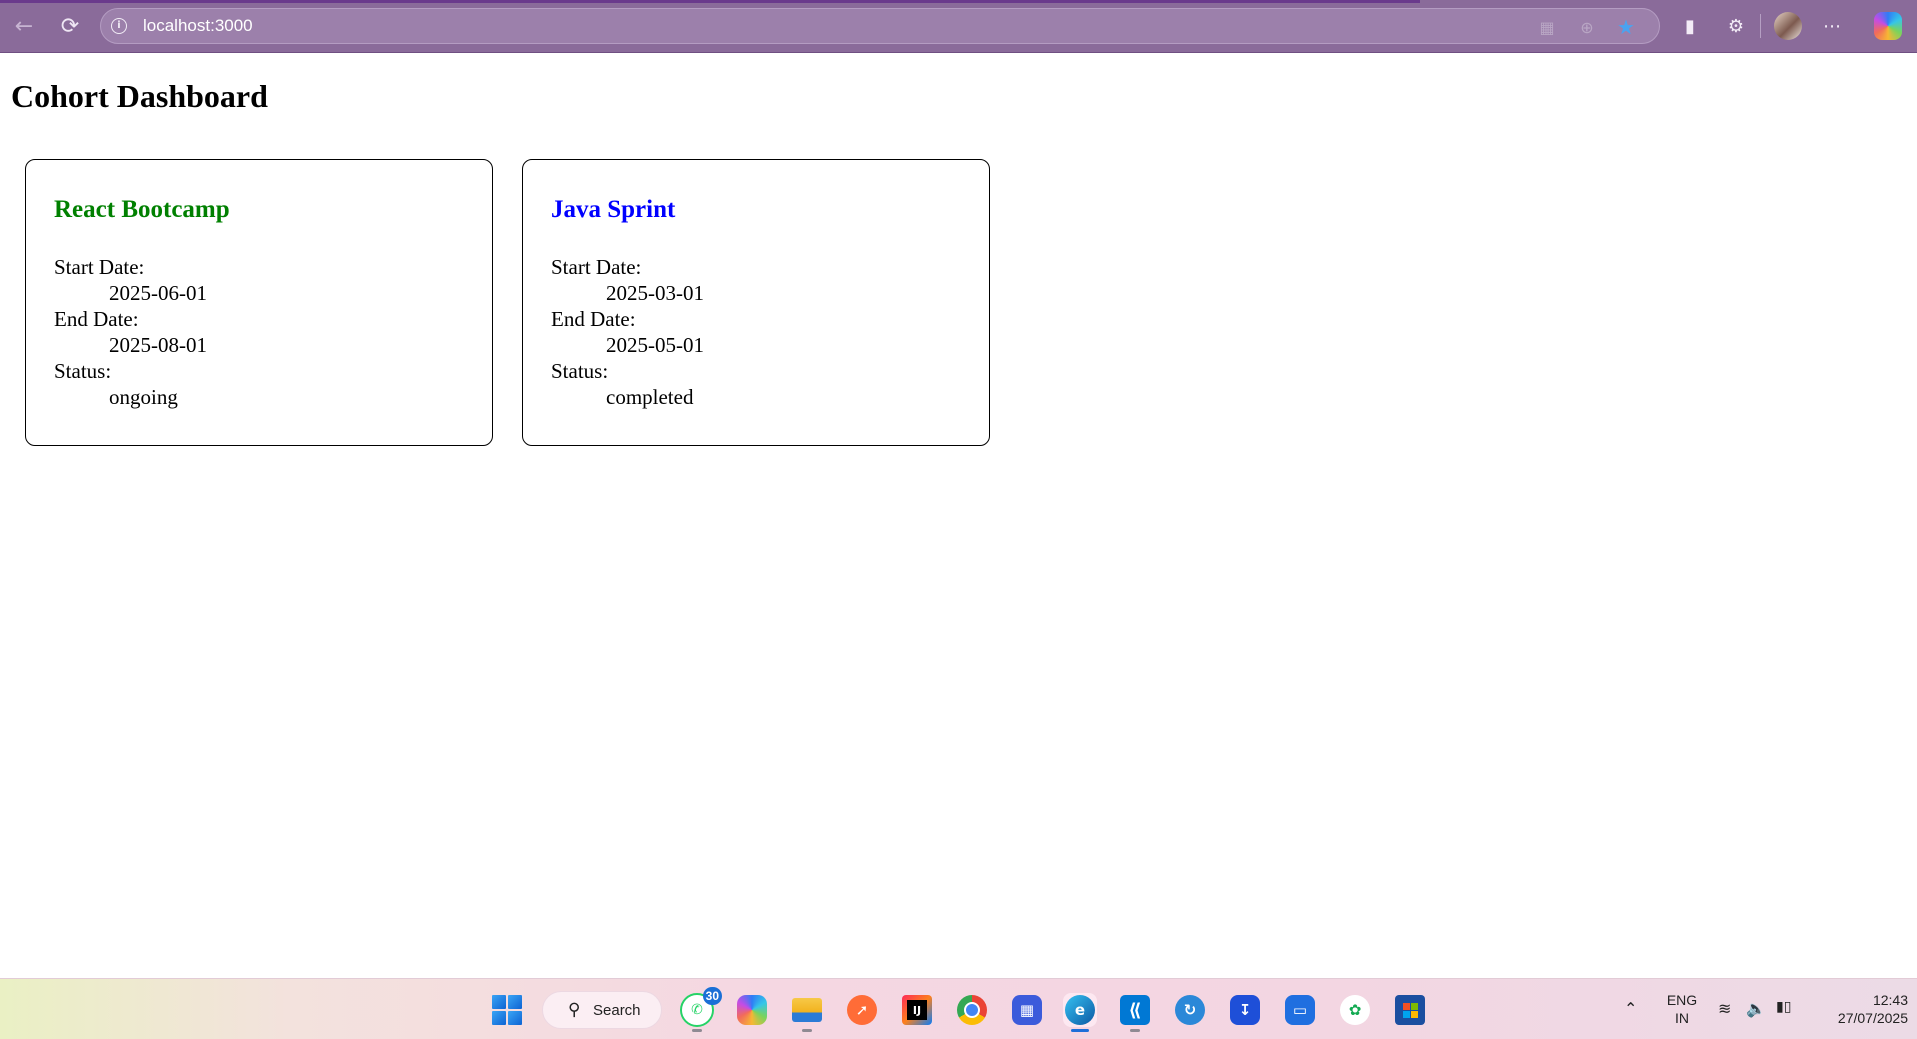 Image resolution: width=1917 pixels, height=1039 pixels. What do you see at coordinates (1135, 1012) in the screenshot?
I see `vscode-icon: ⟪` at bounding box center [1135, 1012].